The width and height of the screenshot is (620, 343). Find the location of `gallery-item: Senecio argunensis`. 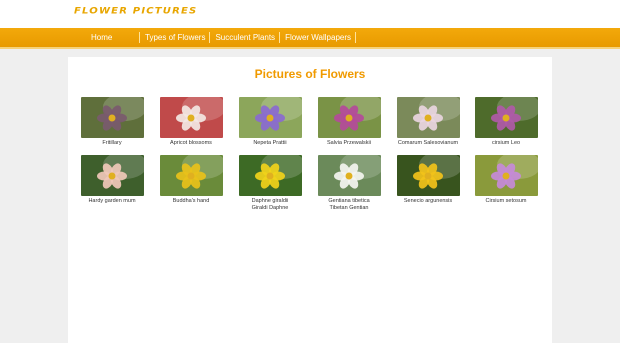

gallery-item: Senecio argunensis is located at coordinates (428, 180).